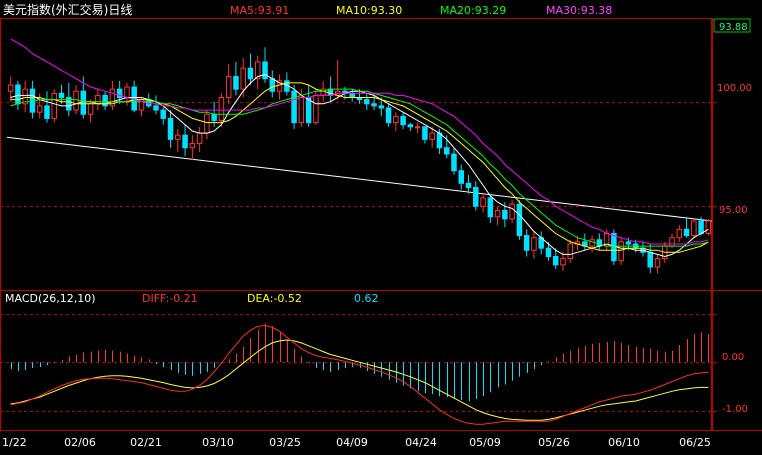 This screenshot has height=455, width=762. What do you see at coordinates (579, 10) in the screenshot?
I see `ma30-label: MA30:93.38` at bounding box center [579, 10].